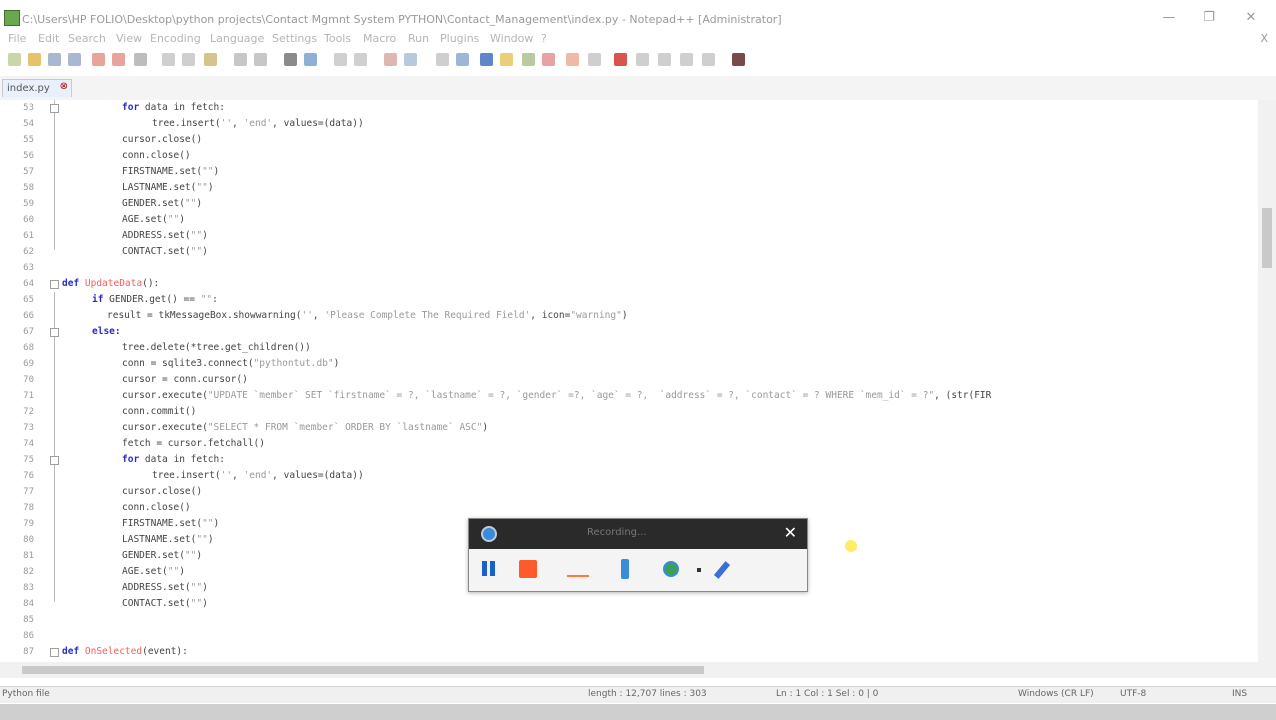 This screenshot has width=1276, height=720. What do you see at coordinates (629, 365) in the screenshot?
I see `code-line: 69 conn = sqlite3.connect("pythontut.db")` at bounding box center [629, 365].